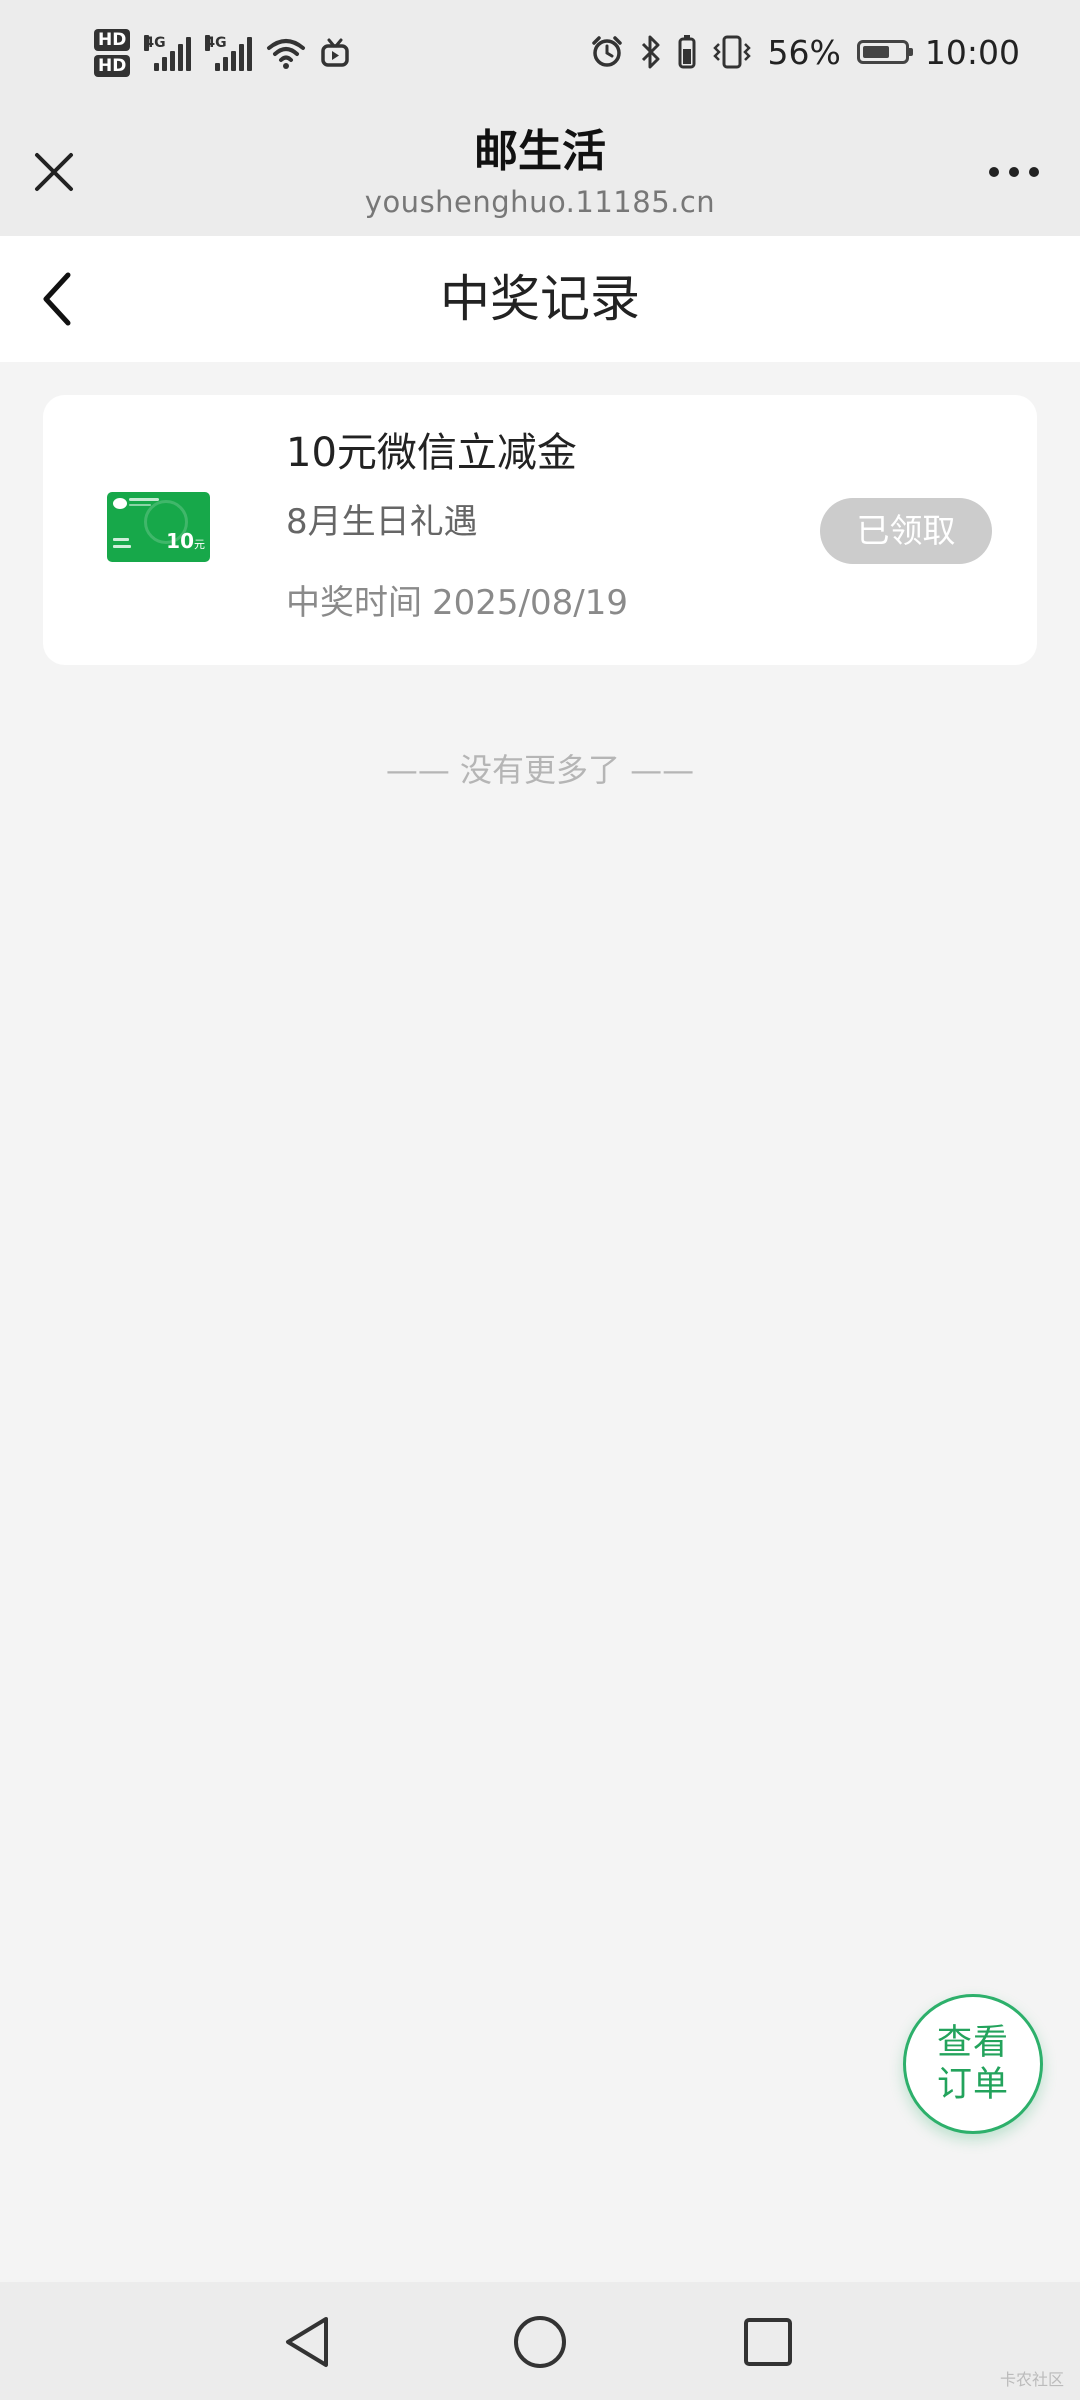 The width and height of the screenshot is (1080, 2400). I want to click on clock: 10:00, so click(972, 52).